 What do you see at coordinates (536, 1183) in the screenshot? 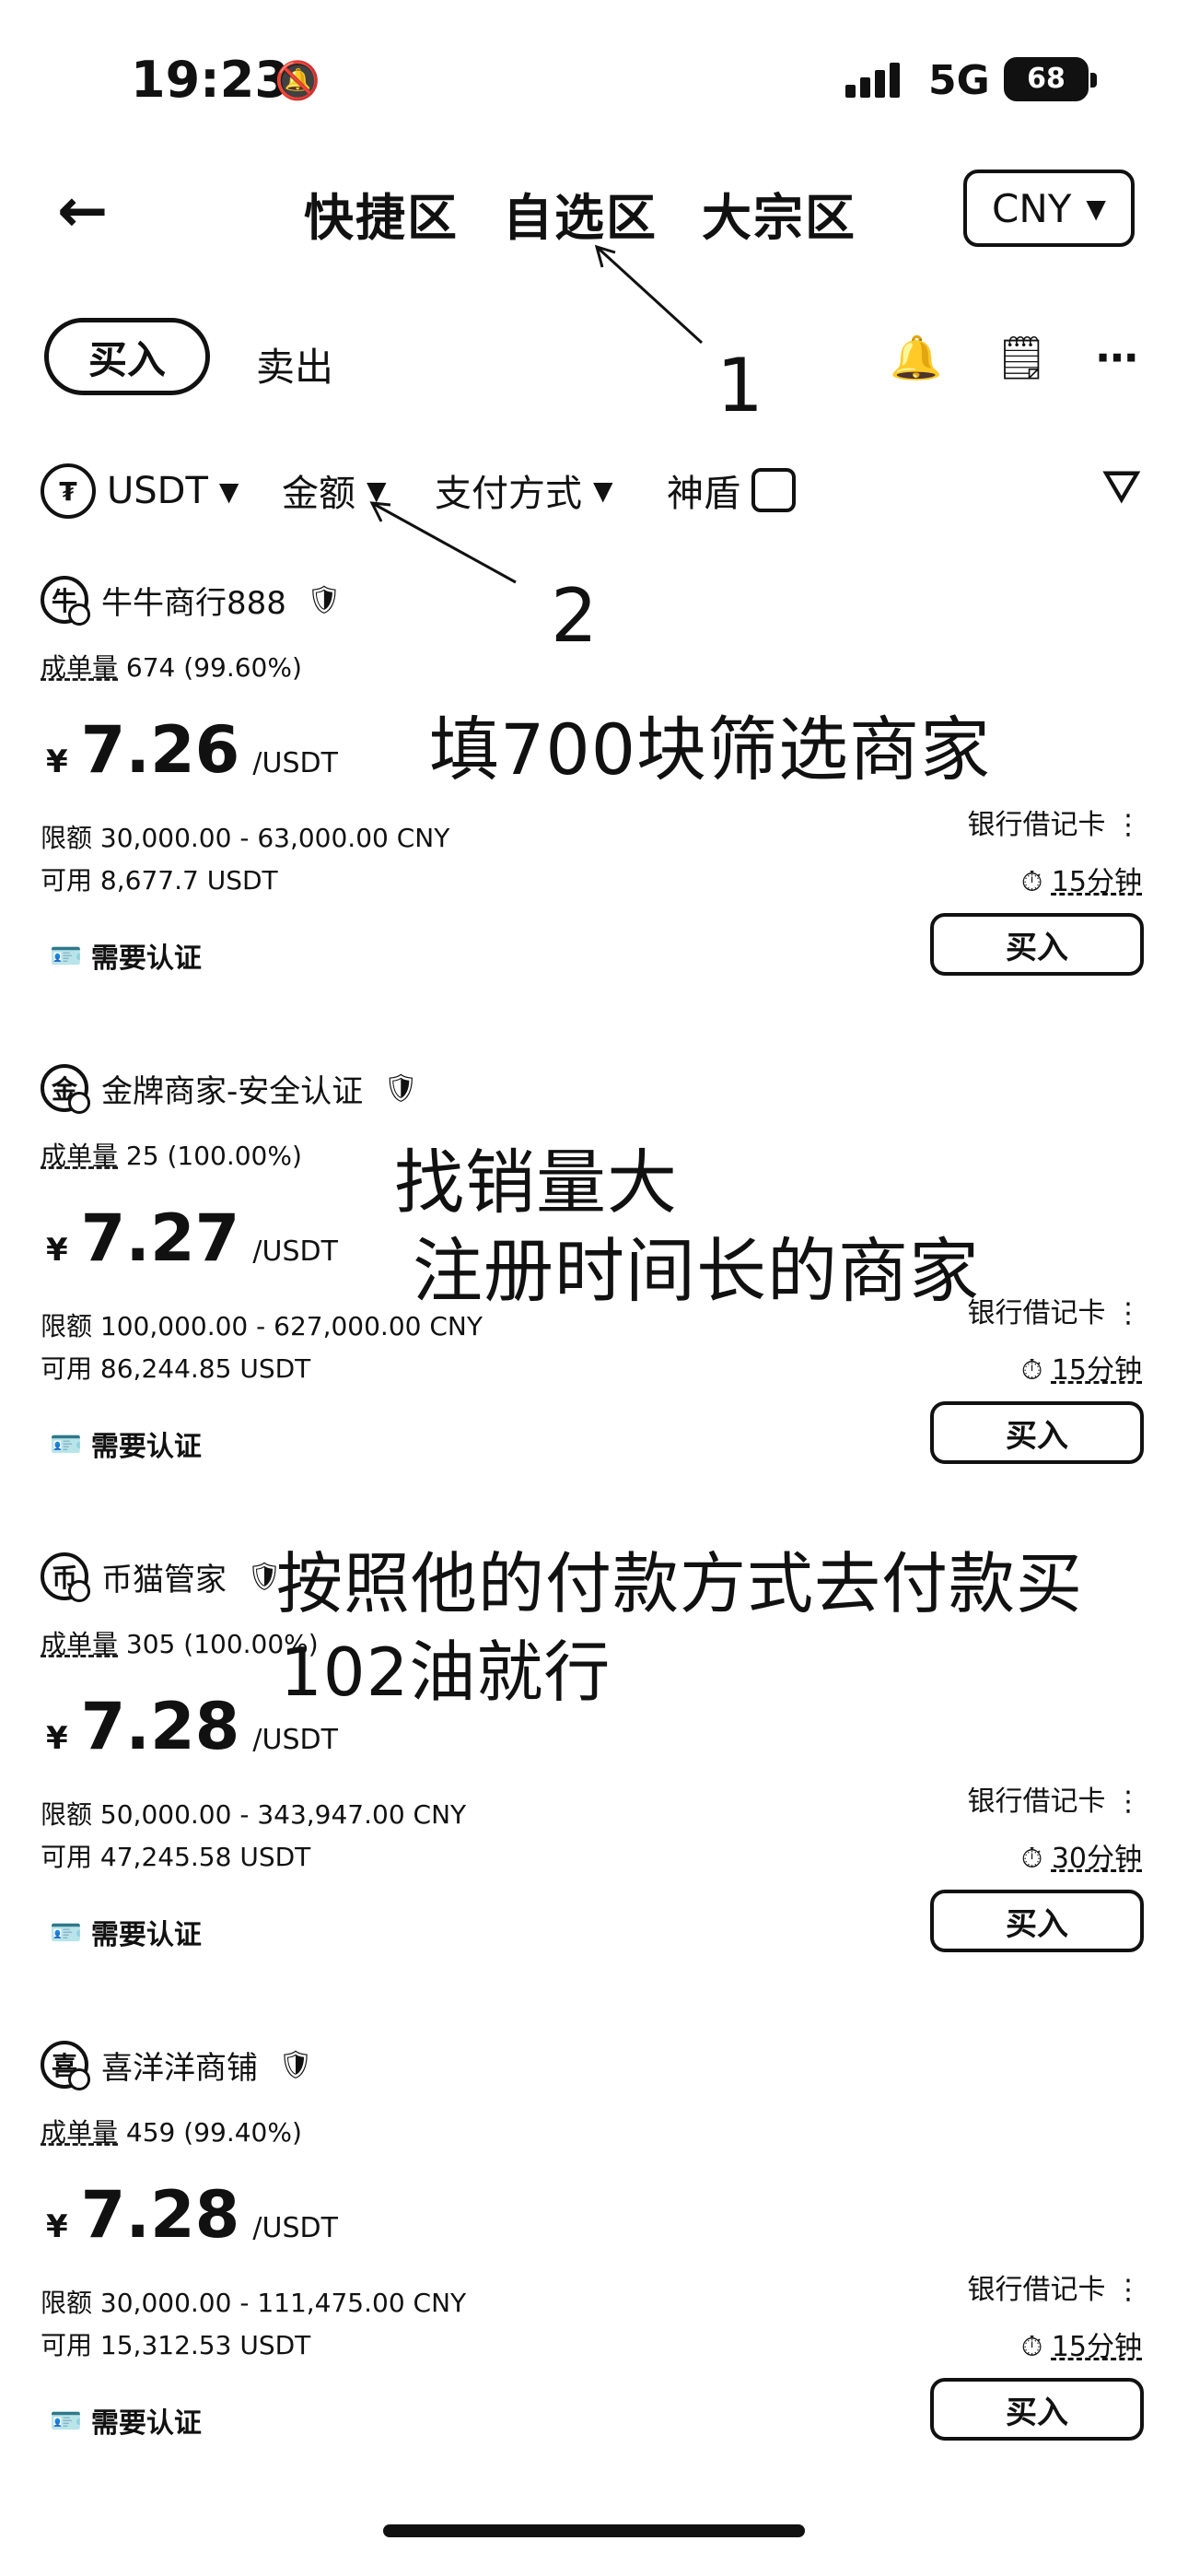
I see `annotation-note-2a: 找销量大` at bounding box center [536, 1183].